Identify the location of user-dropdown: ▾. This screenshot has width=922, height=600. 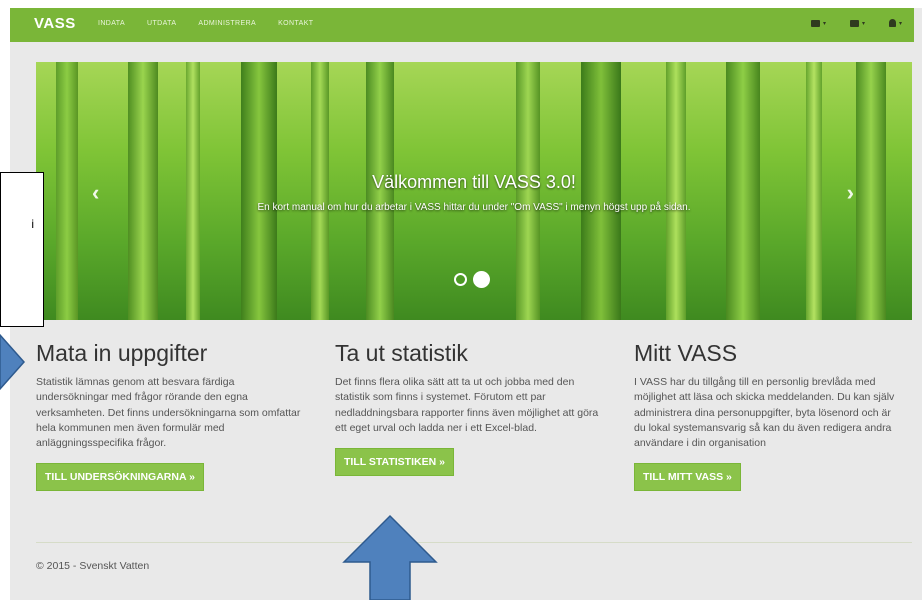
(895, 23).